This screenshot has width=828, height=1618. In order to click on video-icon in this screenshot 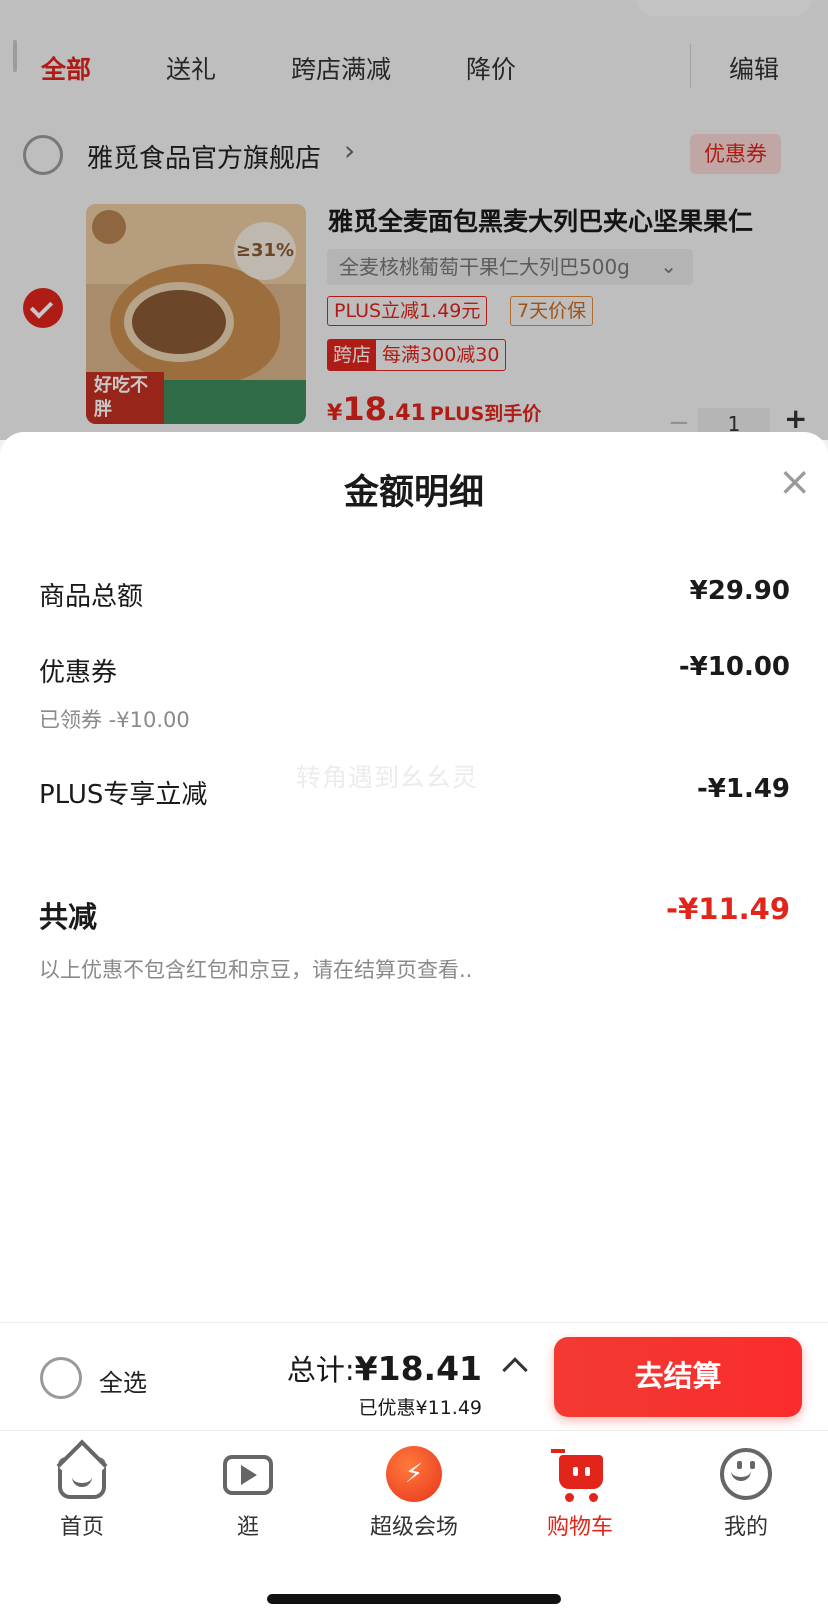, I will do `click(248, 1474)`.